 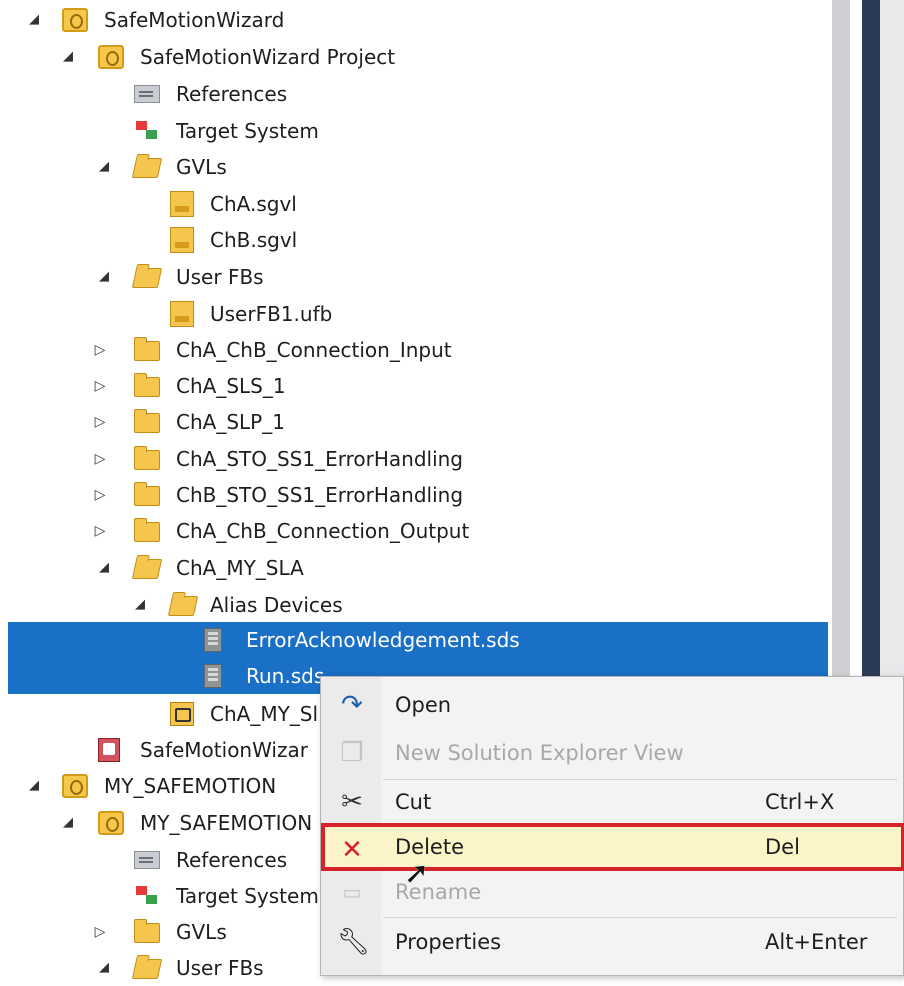 I want to click on tree-item-label: ChB_STO_SS1_ErrorHandling, so click(x=320, y=495).